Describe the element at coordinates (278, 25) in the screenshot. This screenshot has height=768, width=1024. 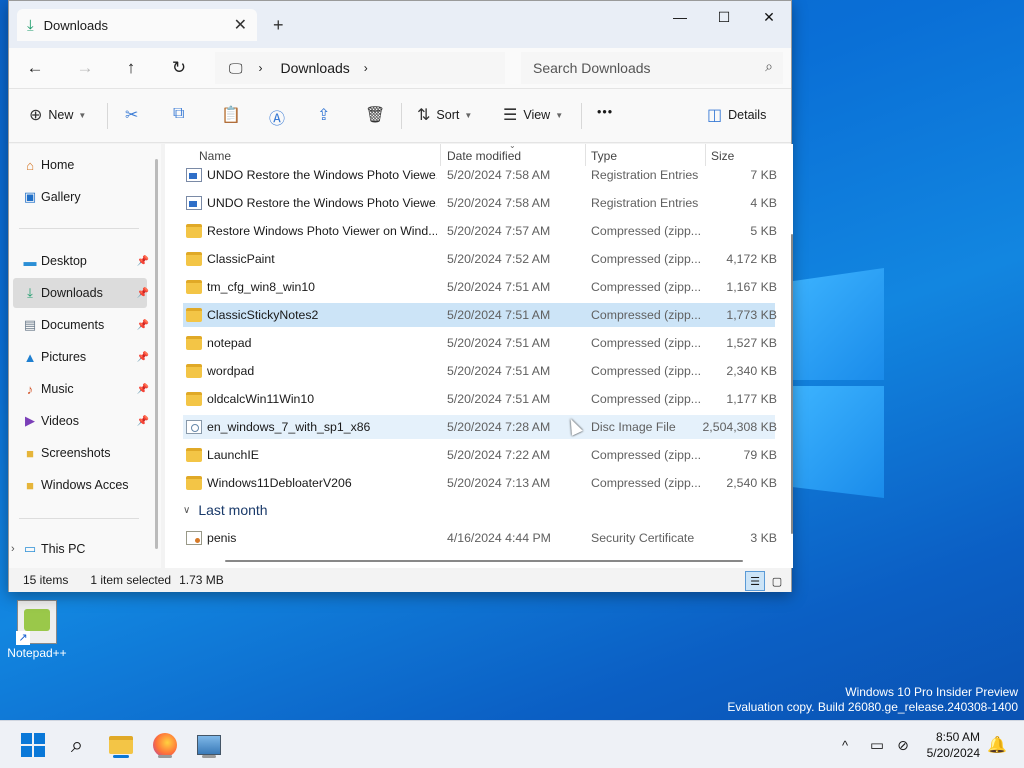
I see `new-tab-button: +` at that location.